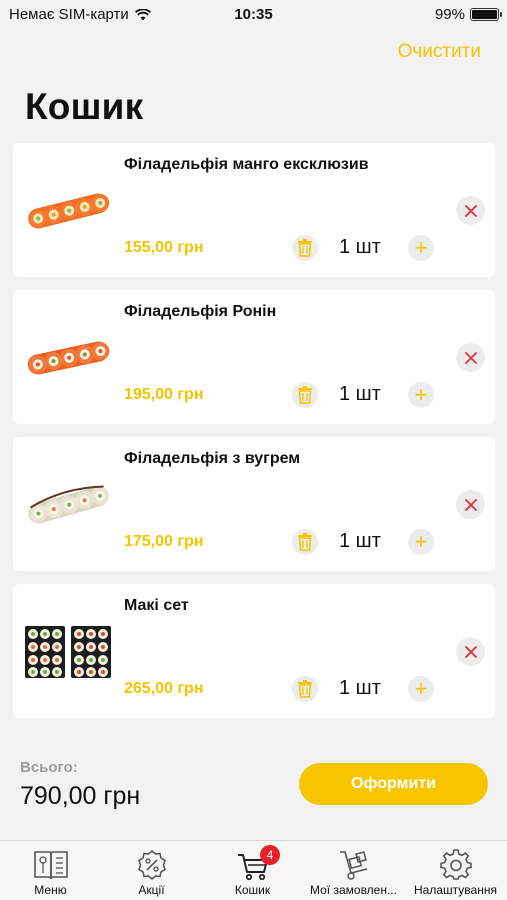 Image resolution: width=507 pixels, height=900 pixels. I want to click on tab-settings: Налаштування, so click(455, 870).